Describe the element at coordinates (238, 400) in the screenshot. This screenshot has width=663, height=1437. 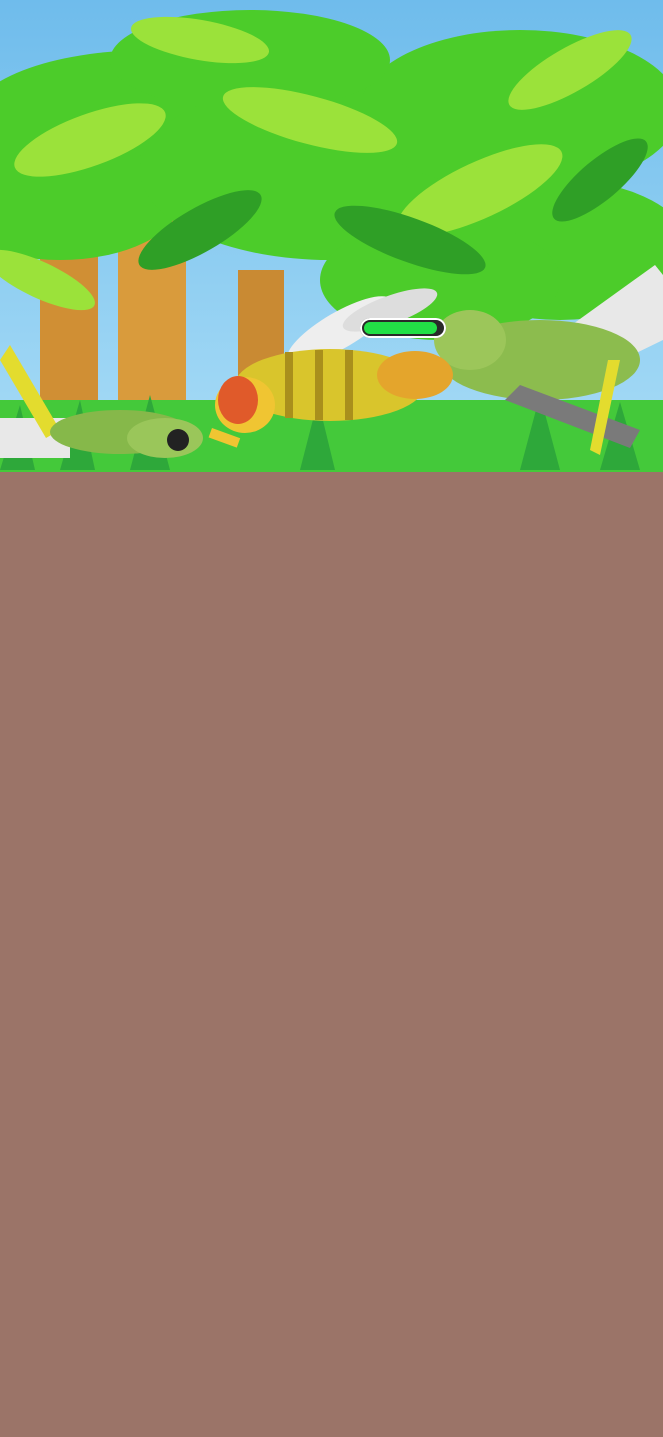
I see `hornet-eye` at that location.